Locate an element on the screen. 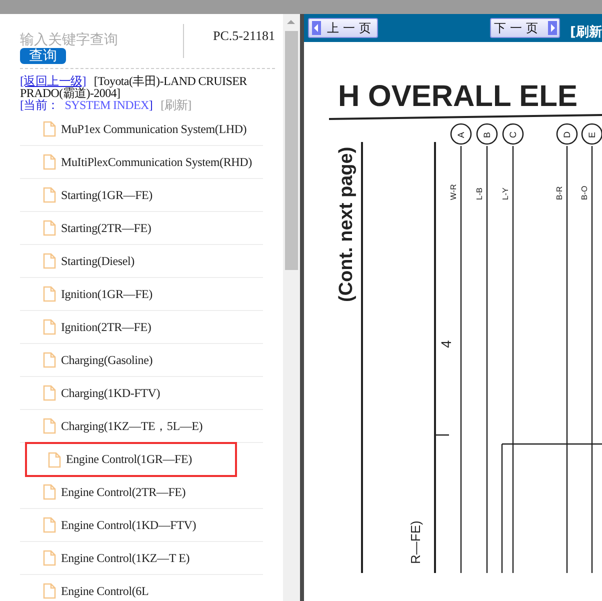 Image resolution: width=602 pixels, height=601 pixels. connector-letter: D is located at coordinates (567, 135).